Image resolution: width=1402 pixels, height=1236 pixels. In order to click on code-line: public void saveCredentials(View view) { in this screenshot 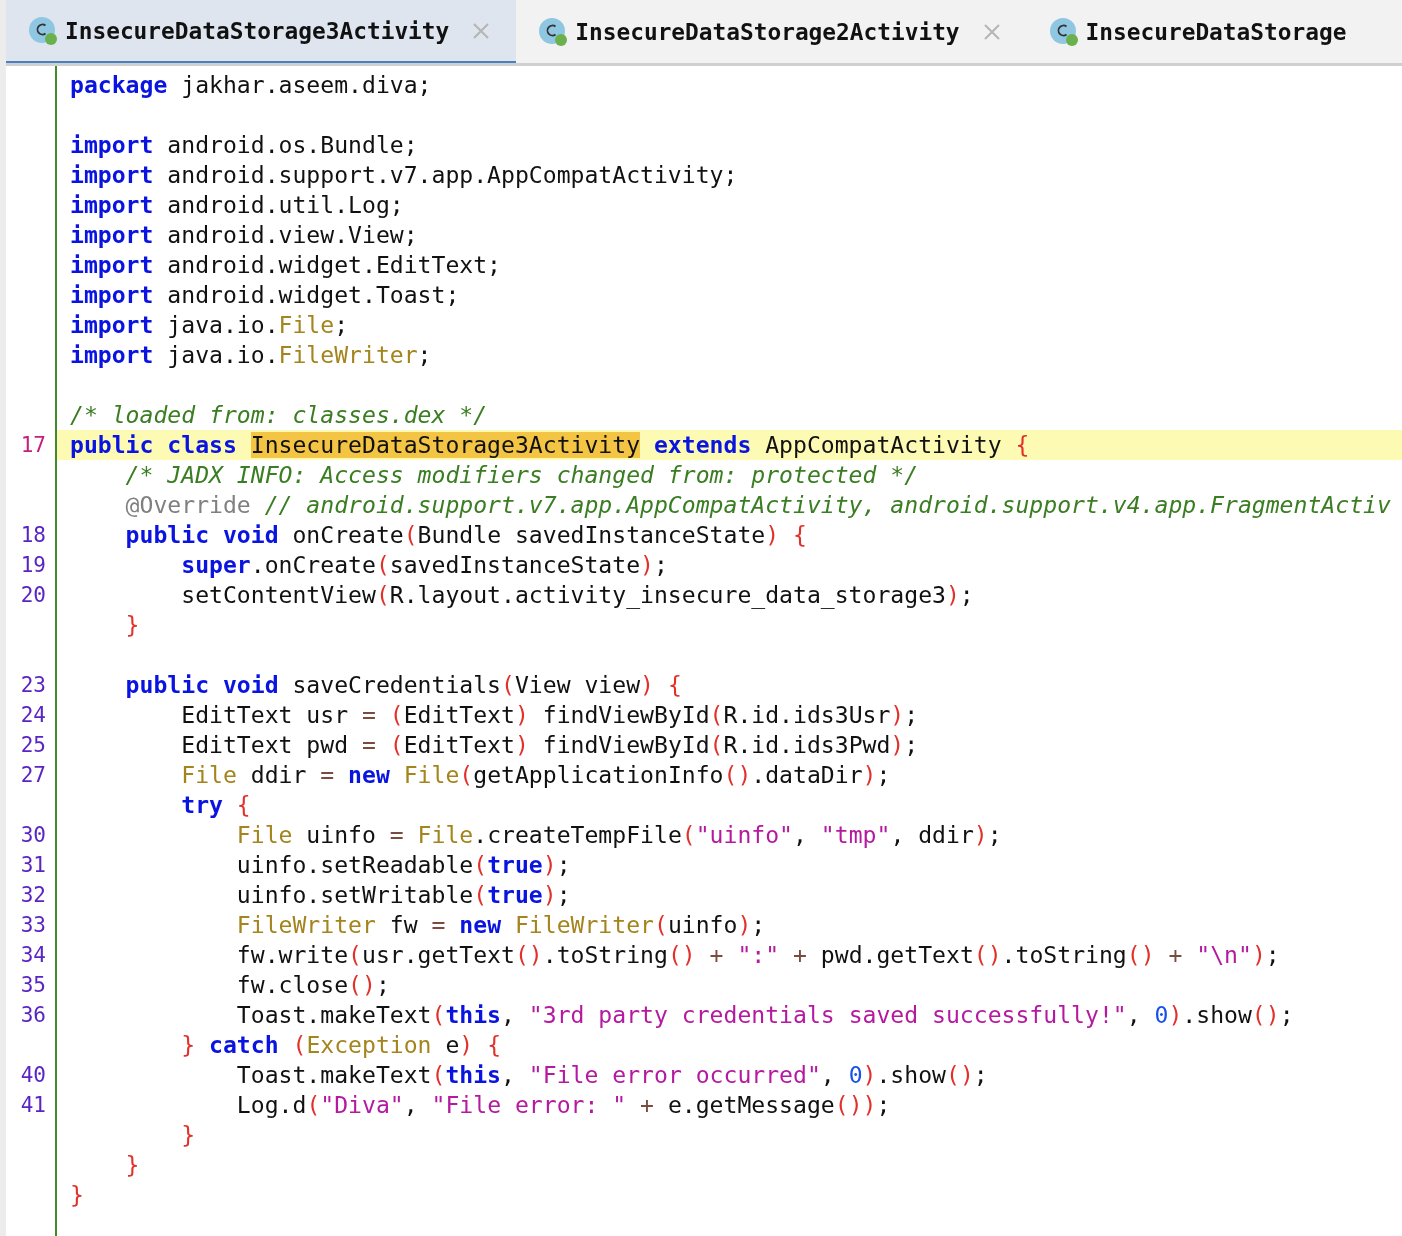, I will do `click(403, 685)`.